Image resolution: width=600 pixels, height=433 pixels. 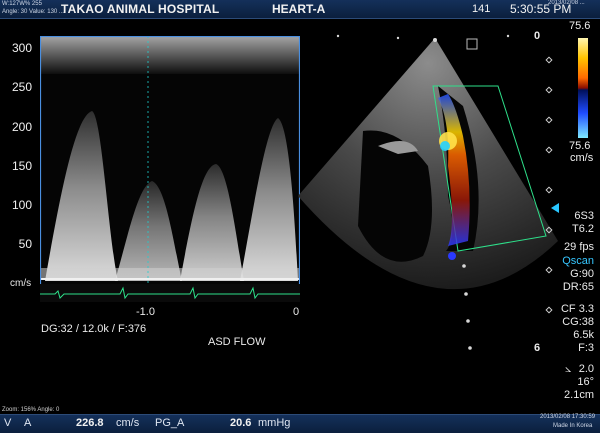 I want to click on frame-number: 141, so click(x=481, y=9).